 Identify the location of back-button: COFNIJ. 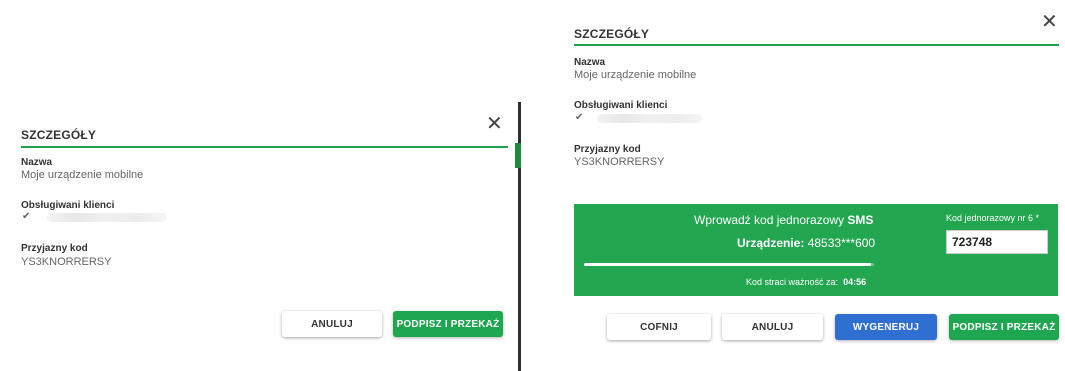
(659, 327).